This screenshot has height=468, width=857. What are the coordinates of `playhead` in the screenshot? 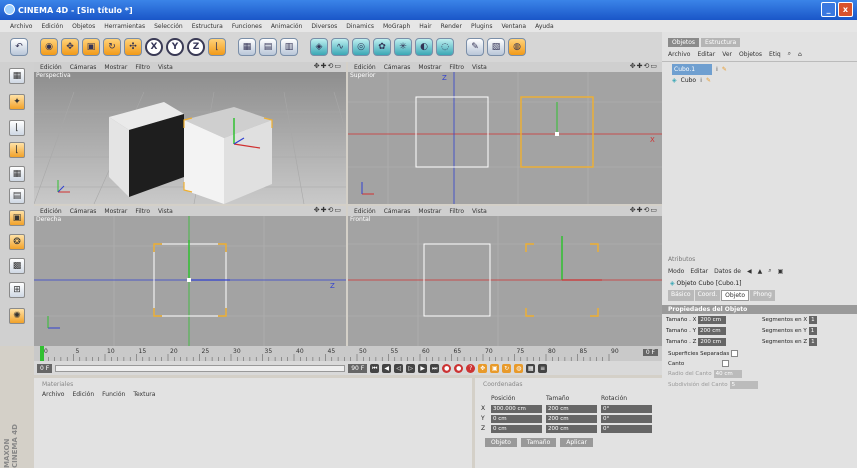 It's located at (42, 353).